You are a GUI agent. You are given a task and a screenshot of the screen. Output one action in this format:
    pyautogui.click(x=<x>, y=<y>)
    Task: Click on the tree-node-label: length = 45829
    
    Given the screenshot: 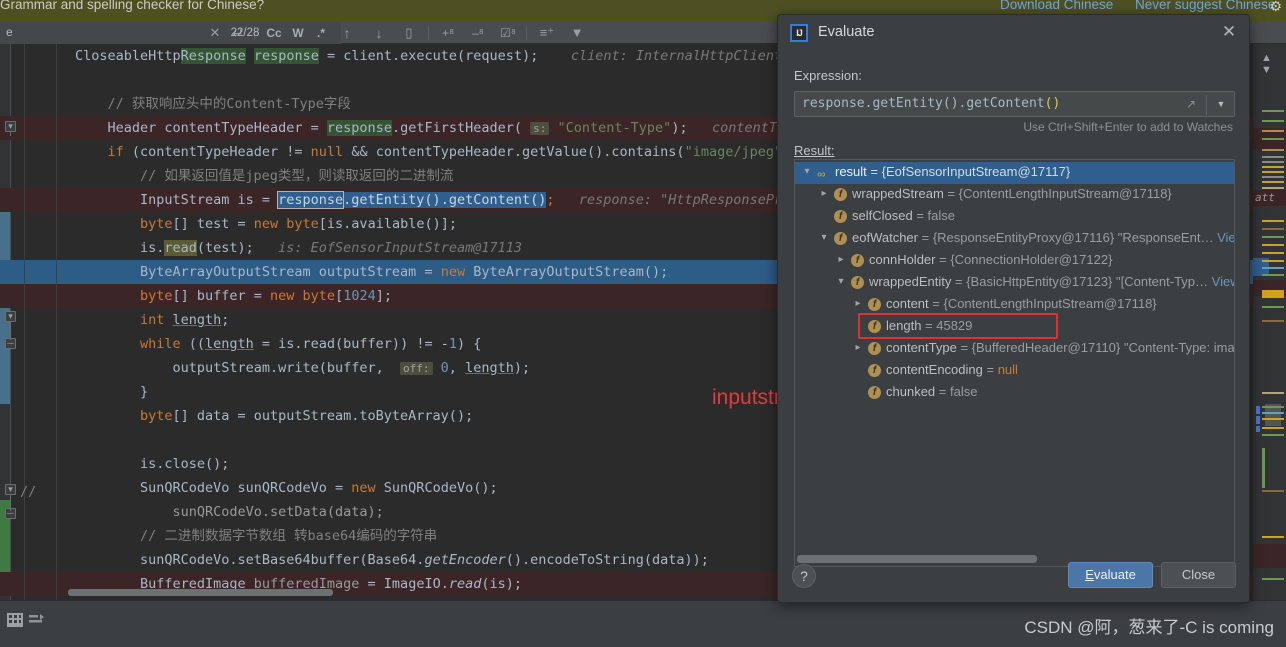 What is the action you would take?
    pyautogui.click(x=929, y=325)
    